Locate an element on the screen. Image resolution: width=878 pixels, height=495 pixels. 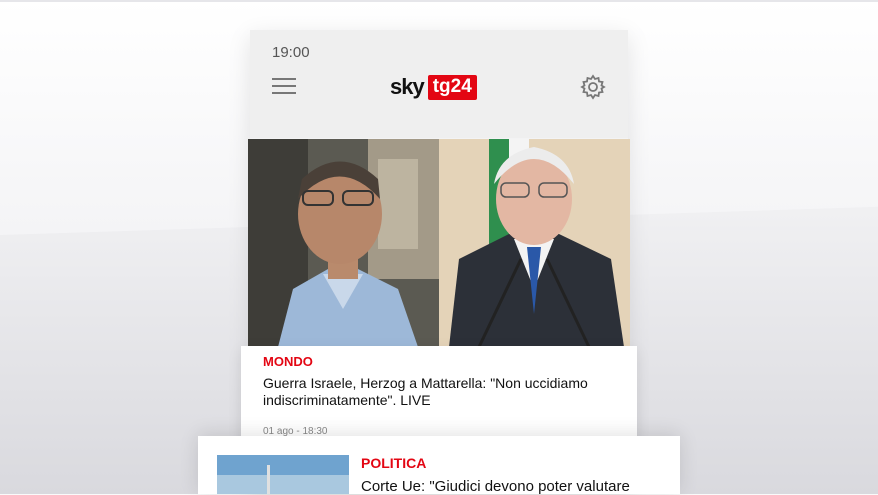
status-time: 19:00 is located at coordinates (291, 52).